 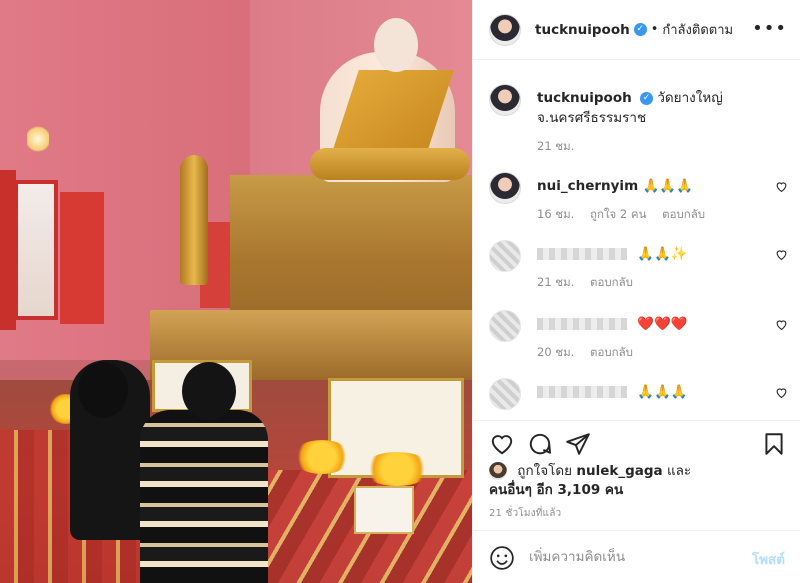 What do you see at coordinates (540, 444) in the screenshot?
I see `comment-icon` at bounding box center [540, 444].